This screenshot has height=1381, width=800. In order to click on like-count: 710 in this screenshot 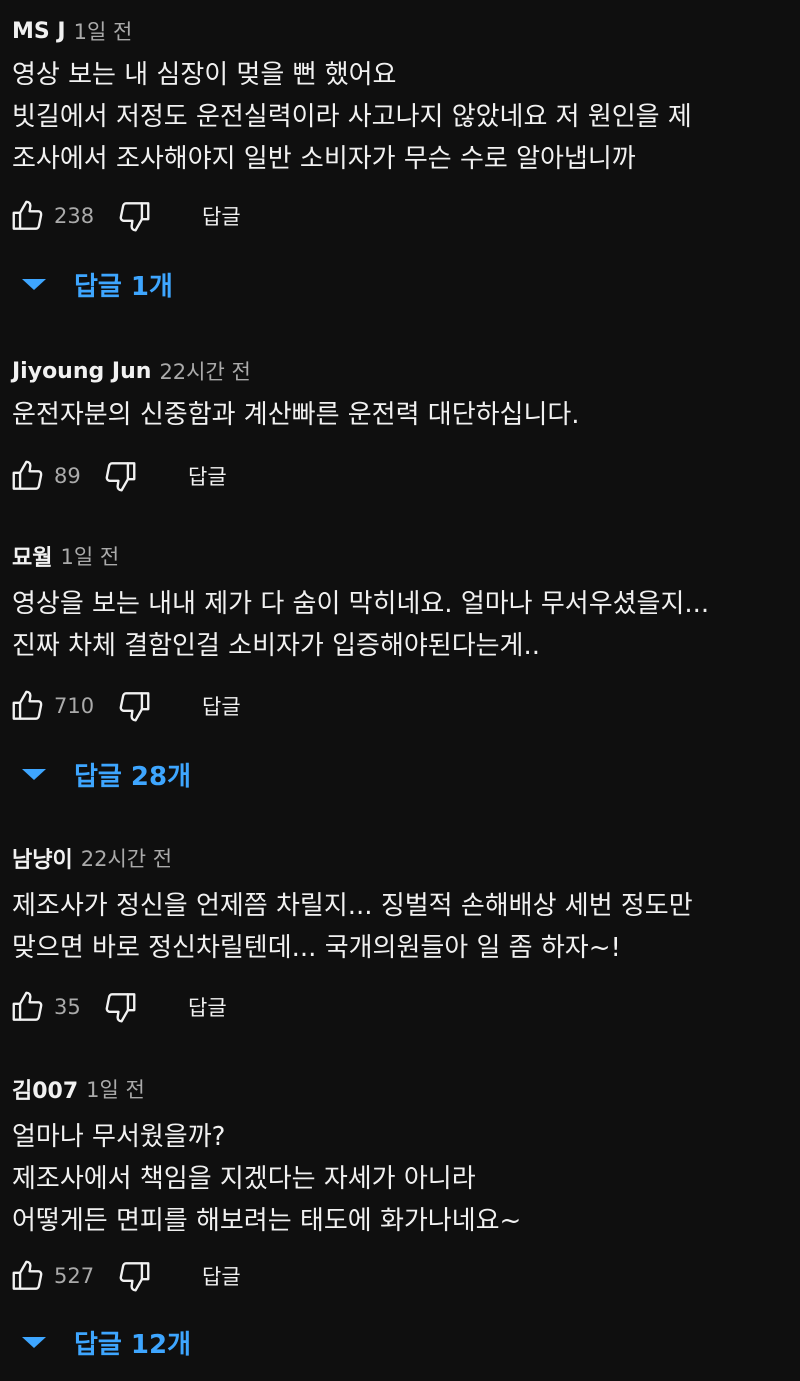, I will do `click(74, 706)`.